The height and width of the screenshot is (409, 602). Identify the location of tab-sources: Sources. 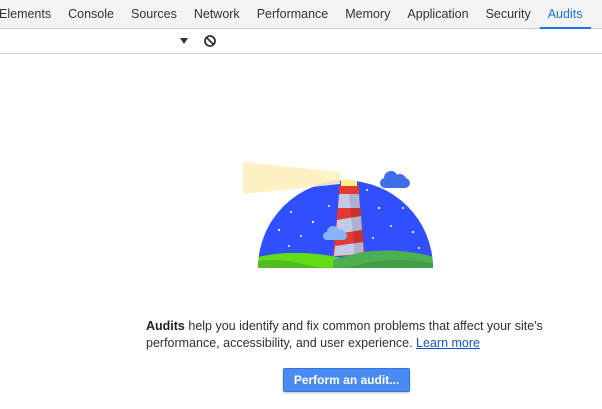
(154, 14).